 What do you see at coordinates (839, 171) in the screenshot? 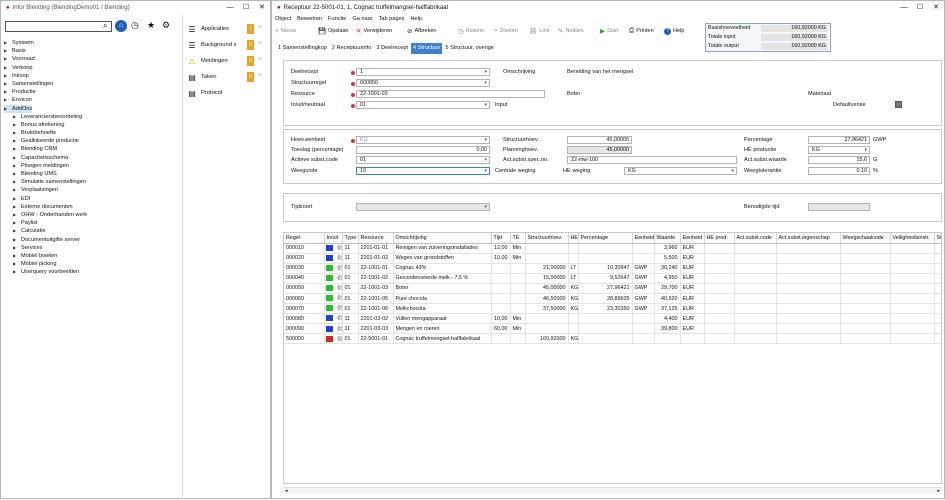
I see `weegtolerantie-input: 0,10` at bounding box center [839, 171].